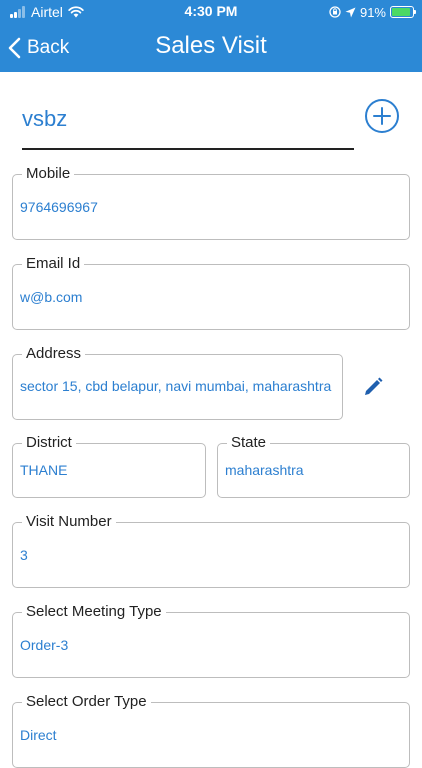 The image size is (422, 768). I want to click on order-type-label: Select Order Type, so click(86, 702).